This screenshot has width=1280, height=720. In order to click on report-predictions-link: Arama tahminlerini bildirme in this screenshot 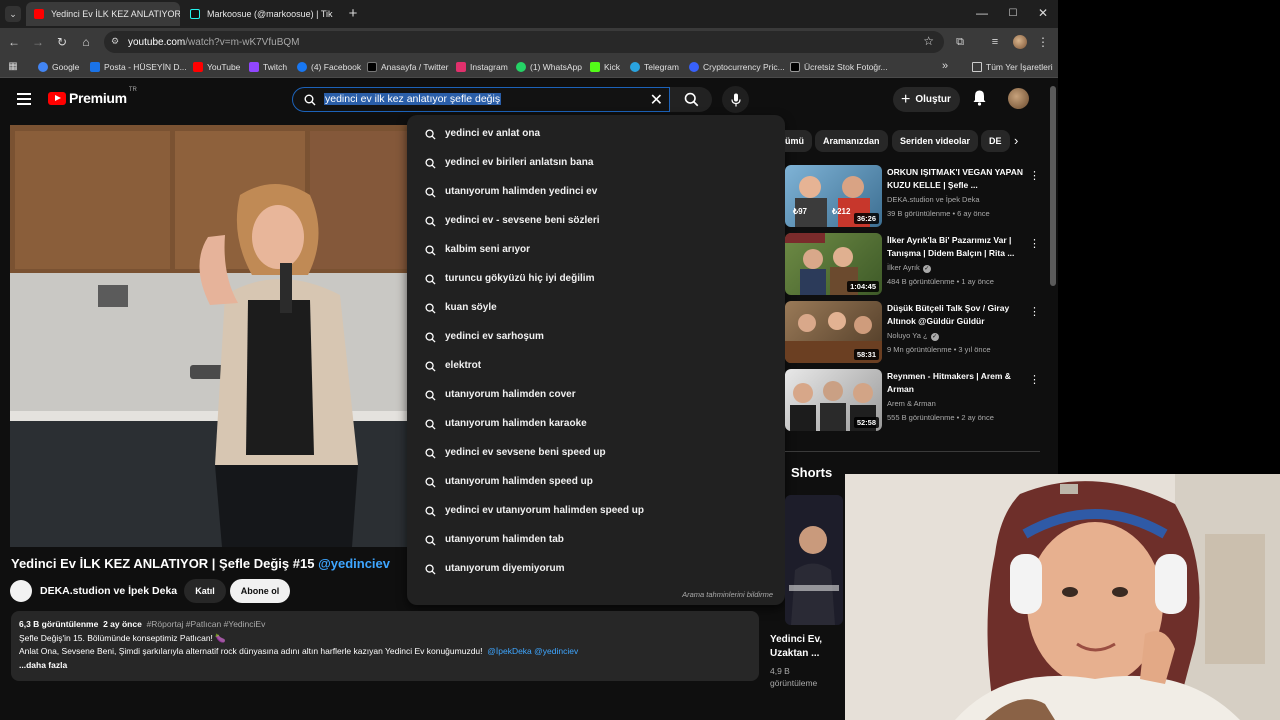, I will do `click(727, 594)`.